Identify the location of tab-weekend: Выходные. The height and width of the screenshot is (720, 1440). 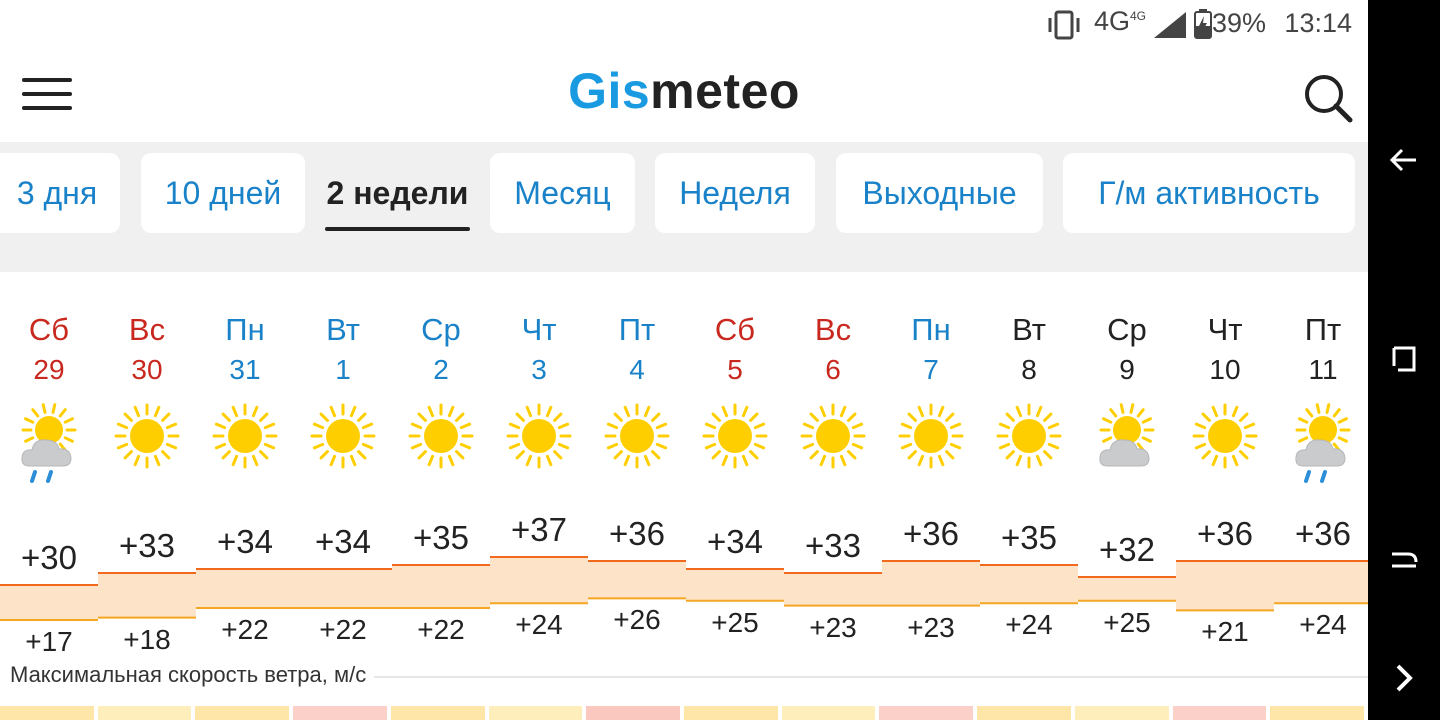
(939, 193).